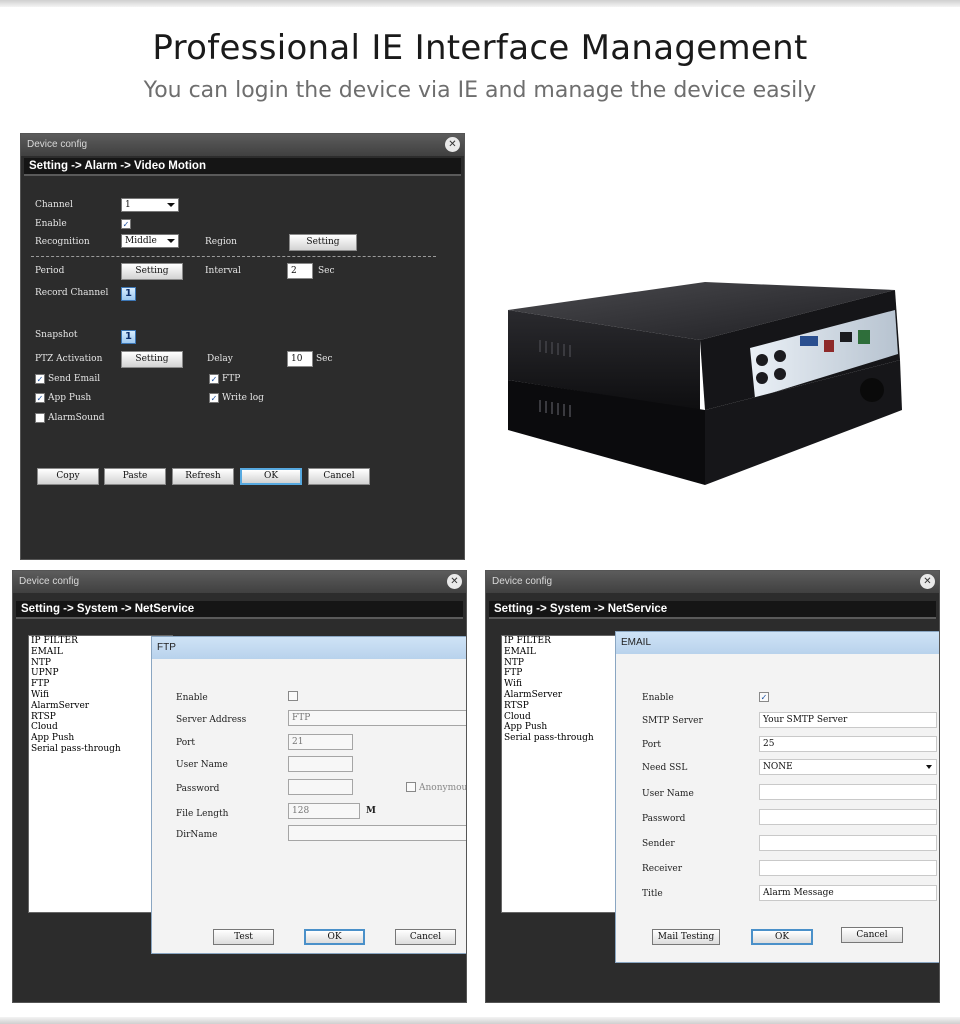 The width and height of the screenshot is (960, 1024). What do you see at coordinates (40, 418) in the screenshot?
I see `alarm-sound-checkbox` at bounding box center [40, 418].